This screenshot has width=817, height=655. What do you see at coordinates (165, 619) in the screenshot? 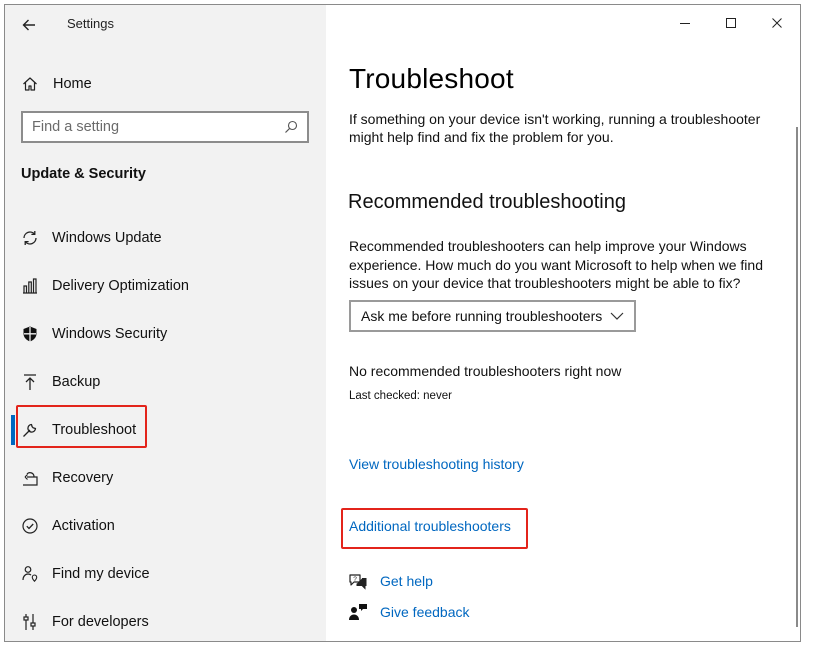
I see `sidebar-item-for-developers: For developers` at bounding box center [165, 619].